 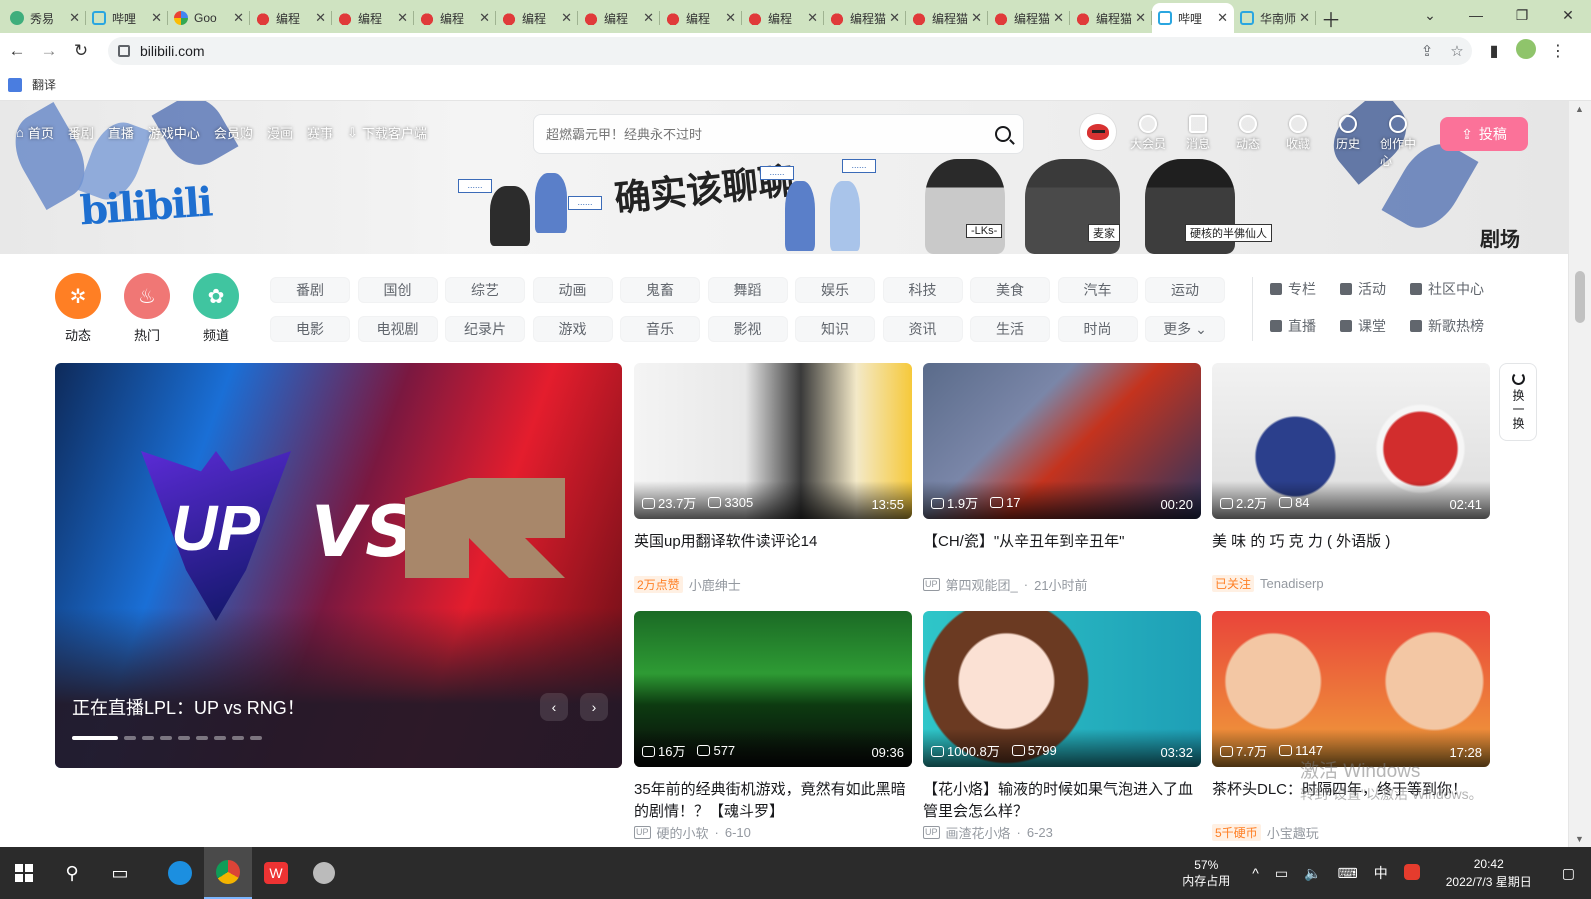 What do you see at coordinates (49, 51) in the screenshot?
I see `forward-button: →` at bounding box center [49, 51].